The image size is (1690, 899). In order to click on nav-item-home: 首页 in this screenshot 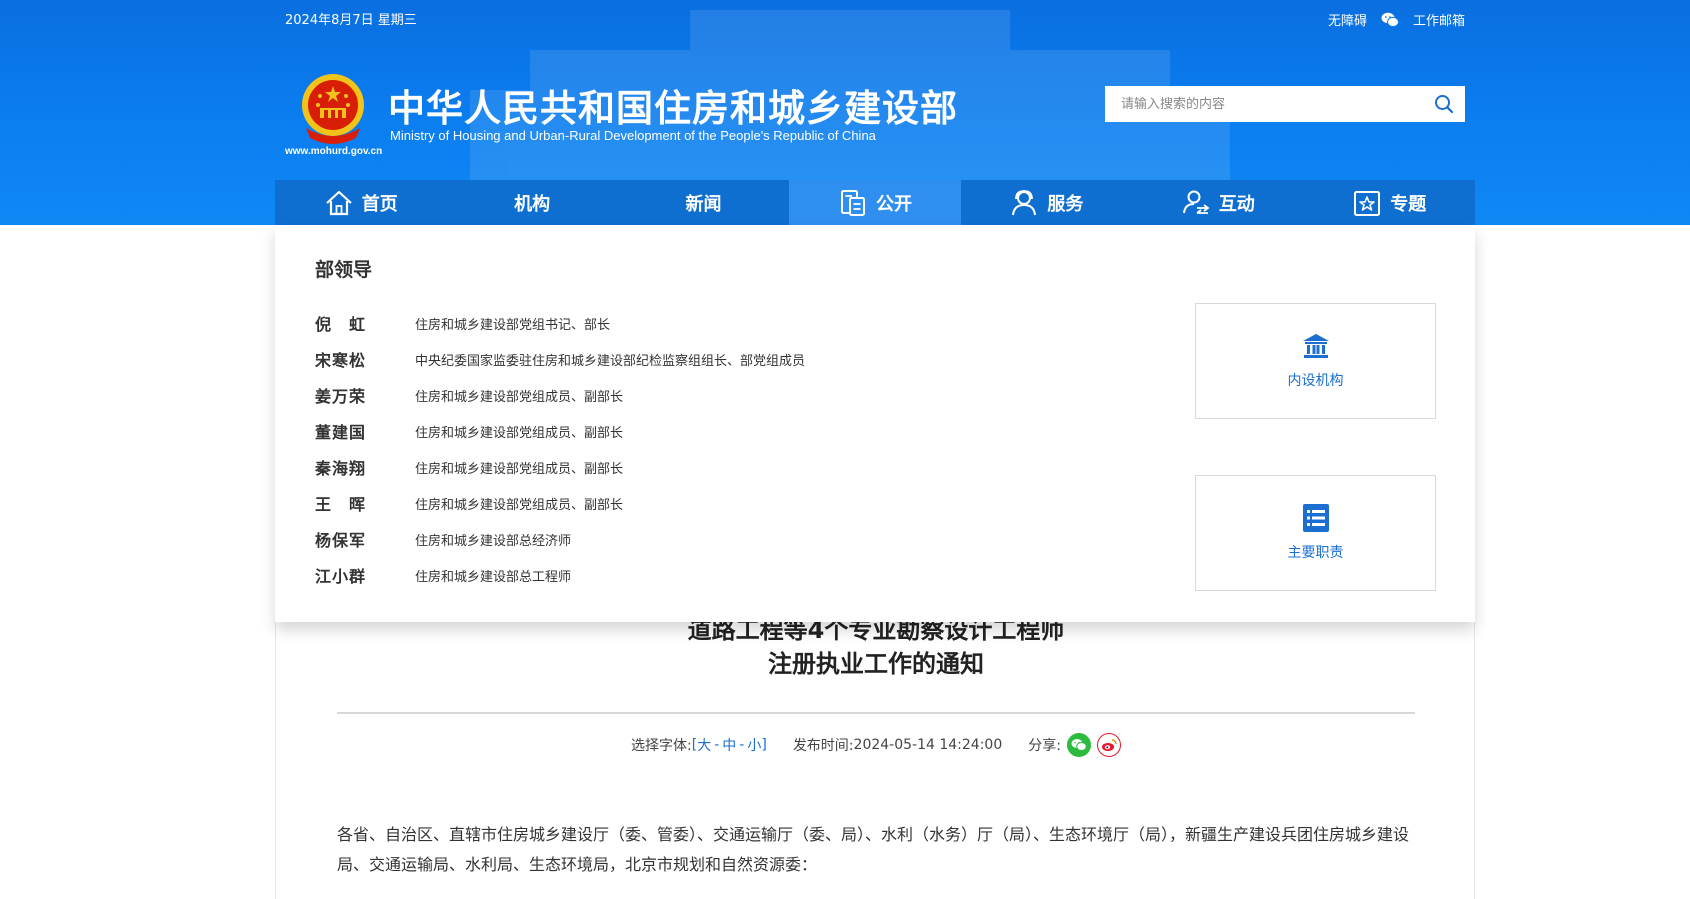, I will do `click(360, 202)`.